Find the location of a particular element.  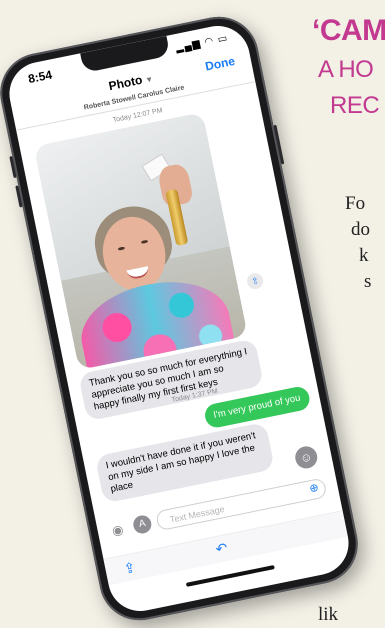

volume-up-button is located at coordinates (13, 167).